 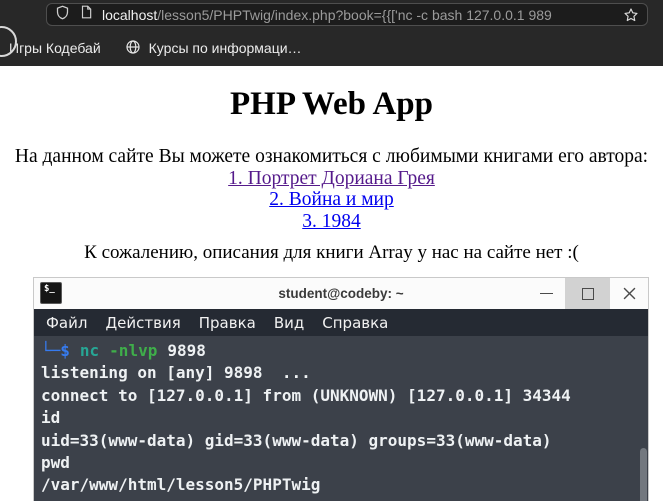 I want to click on book-link-1984: 3. 1984, so click(x=331, y=222).